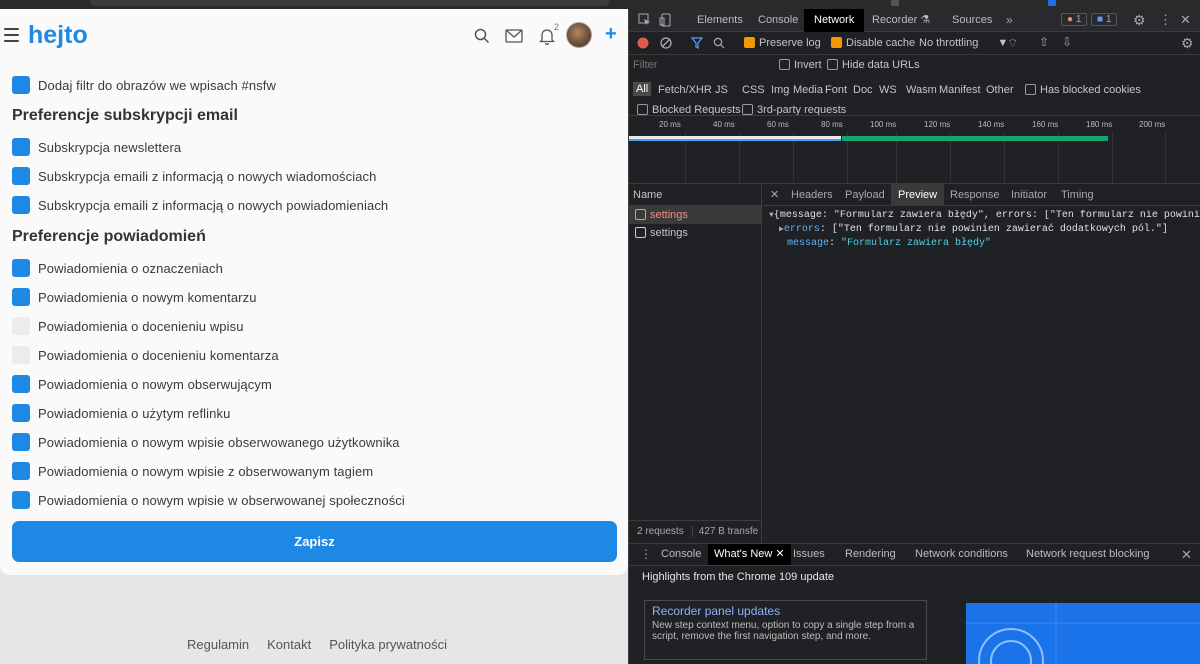  I want to click on menu-icon, so click(11, 35).